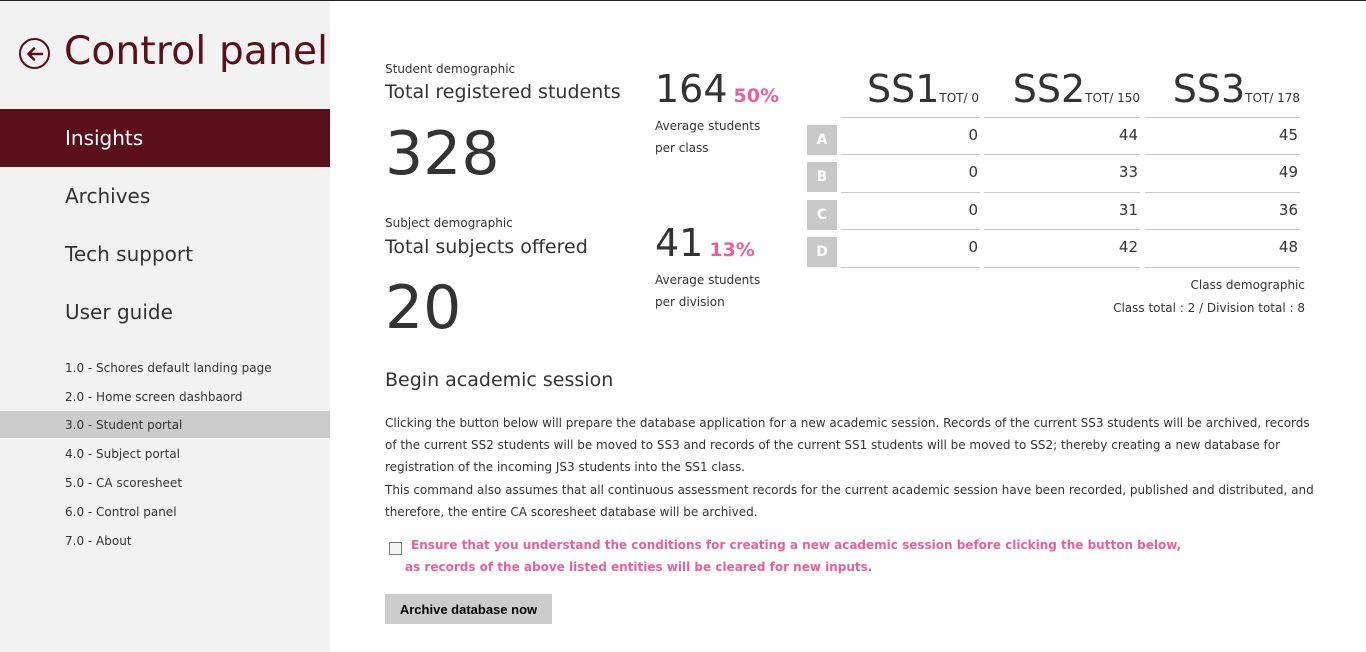  What do you see at coordinates (1222, 210) in the screenshot?
I see `table-cell: 36` at bounding box center [1222, 210].